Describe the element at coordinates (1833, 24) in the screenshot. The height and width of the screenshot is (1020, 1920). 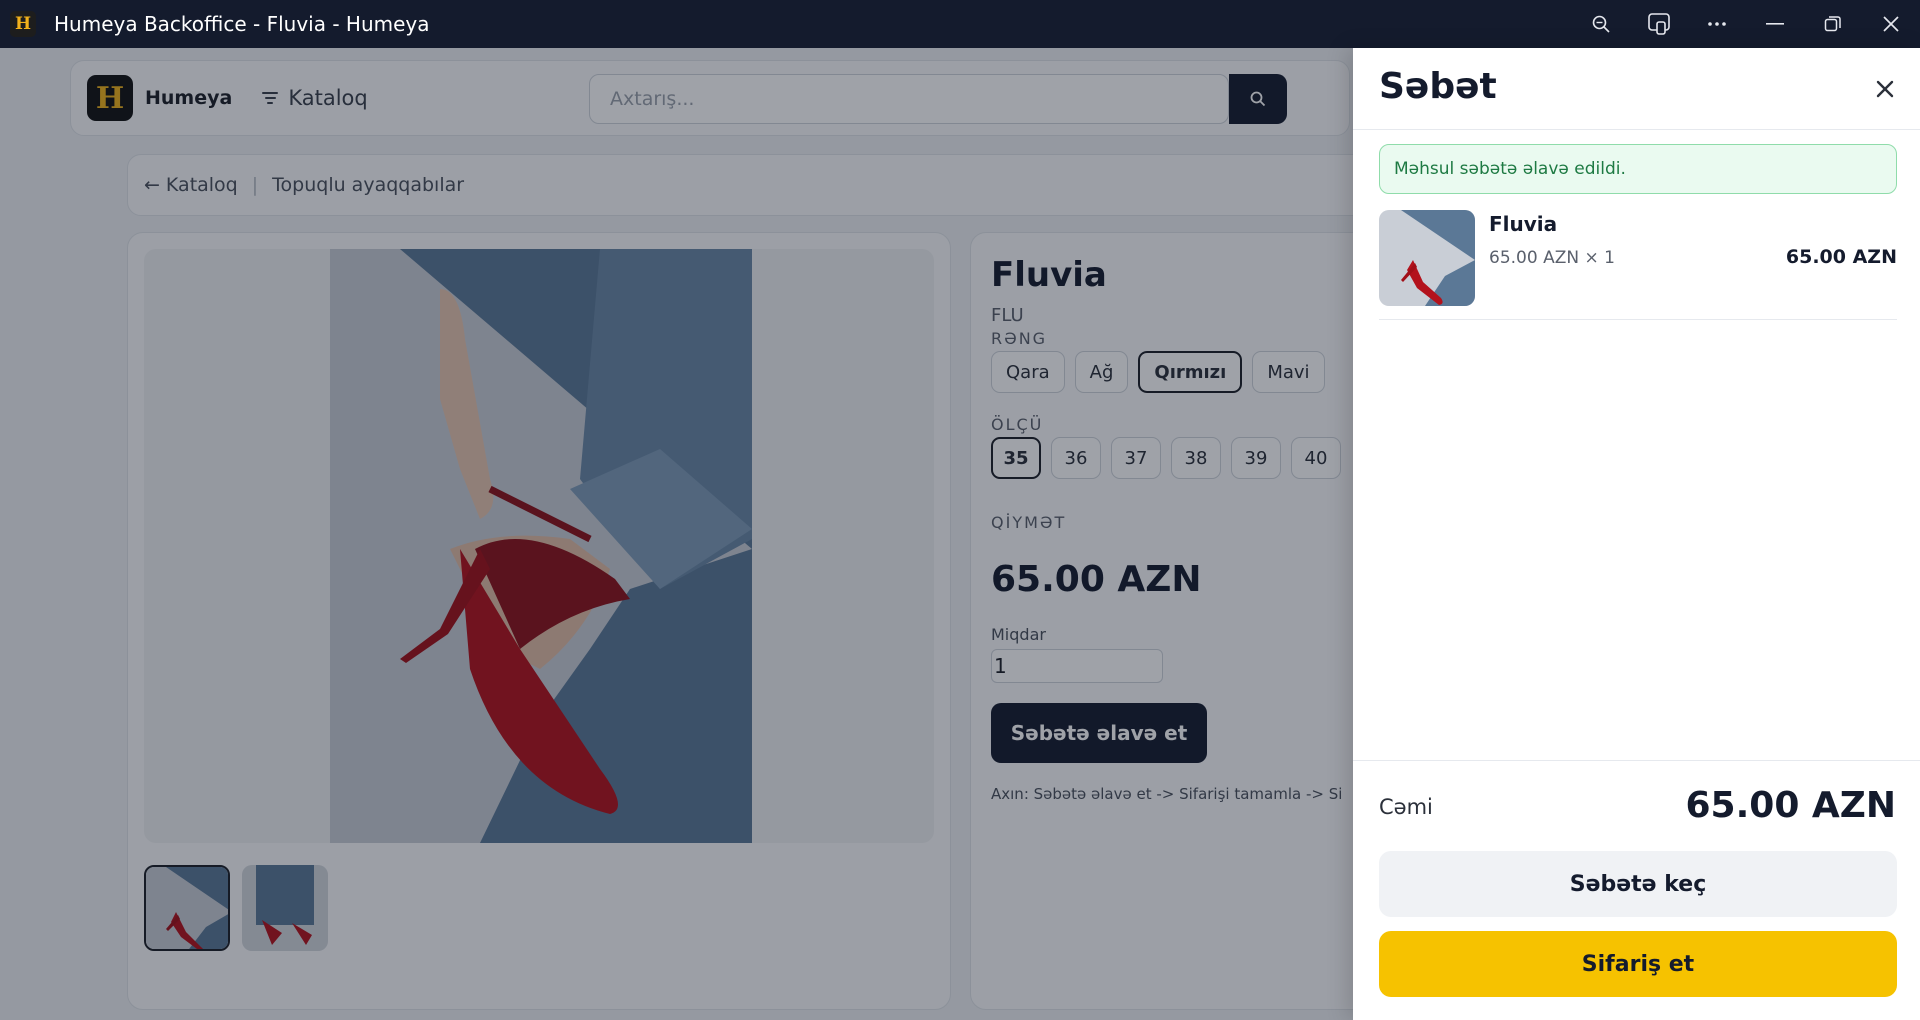
I see `restore-icon` at that location.